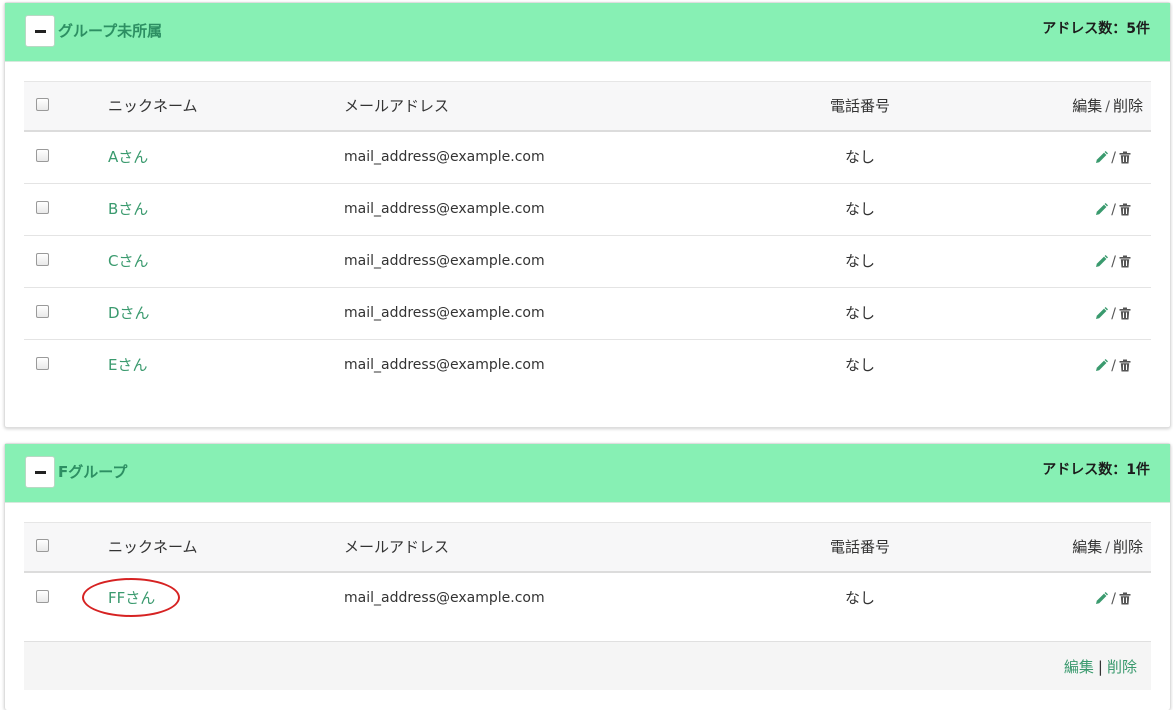 This screenshot has height=710, width=1173. What do you see at coordinates (587, 158) in the screenshot?
I see `table-row: Aさん mail_address@example.com なし /` at bounding box center [587, 158].